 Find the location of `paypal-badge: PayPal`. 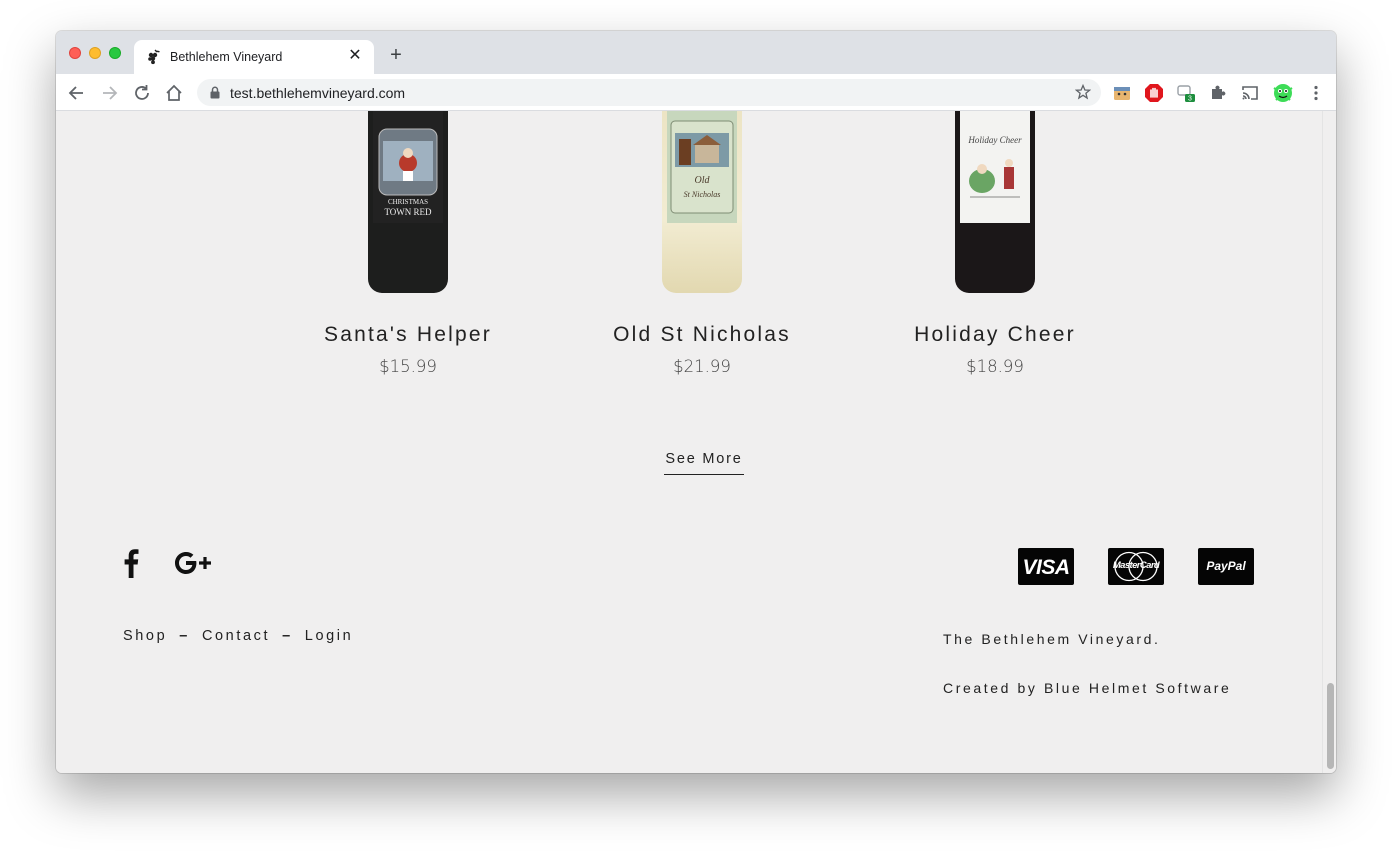

paypal-badge: PayPal is located at coordinates (1226, 566).